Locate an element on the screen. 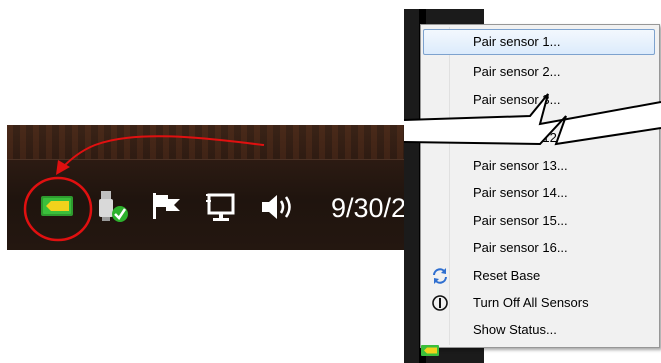 The height and width of the screenshot is (363, 661). power-icon is located at coordinates (440, 303).